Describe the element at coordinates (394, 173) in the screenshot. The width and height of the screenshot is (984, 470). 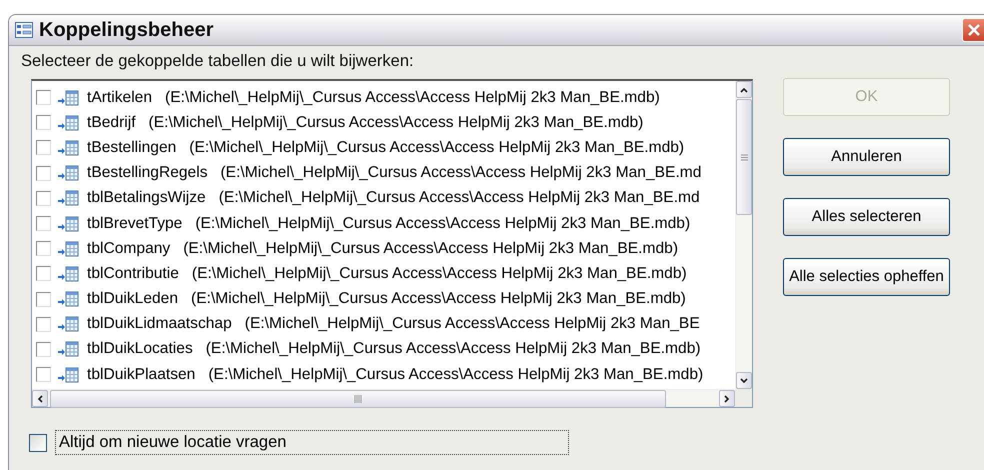
I see `linked-table-name: tBestellingRegels (E:\Michel\_HelpMij\_Cursus Access\Access HelpMij 2k3 Man_BE.md` at that location.